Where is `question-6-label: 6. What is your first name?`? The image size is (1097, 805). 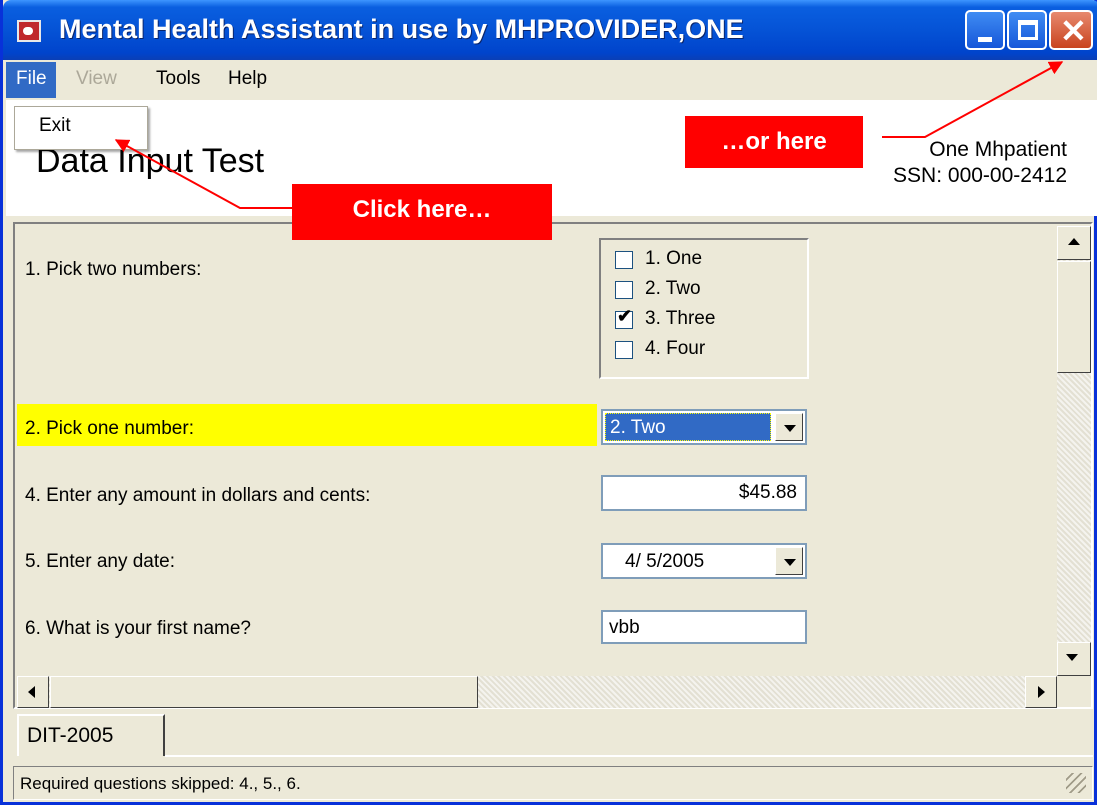 question-6-label: 6. What is your first name? is located at coordinates (138, 628).